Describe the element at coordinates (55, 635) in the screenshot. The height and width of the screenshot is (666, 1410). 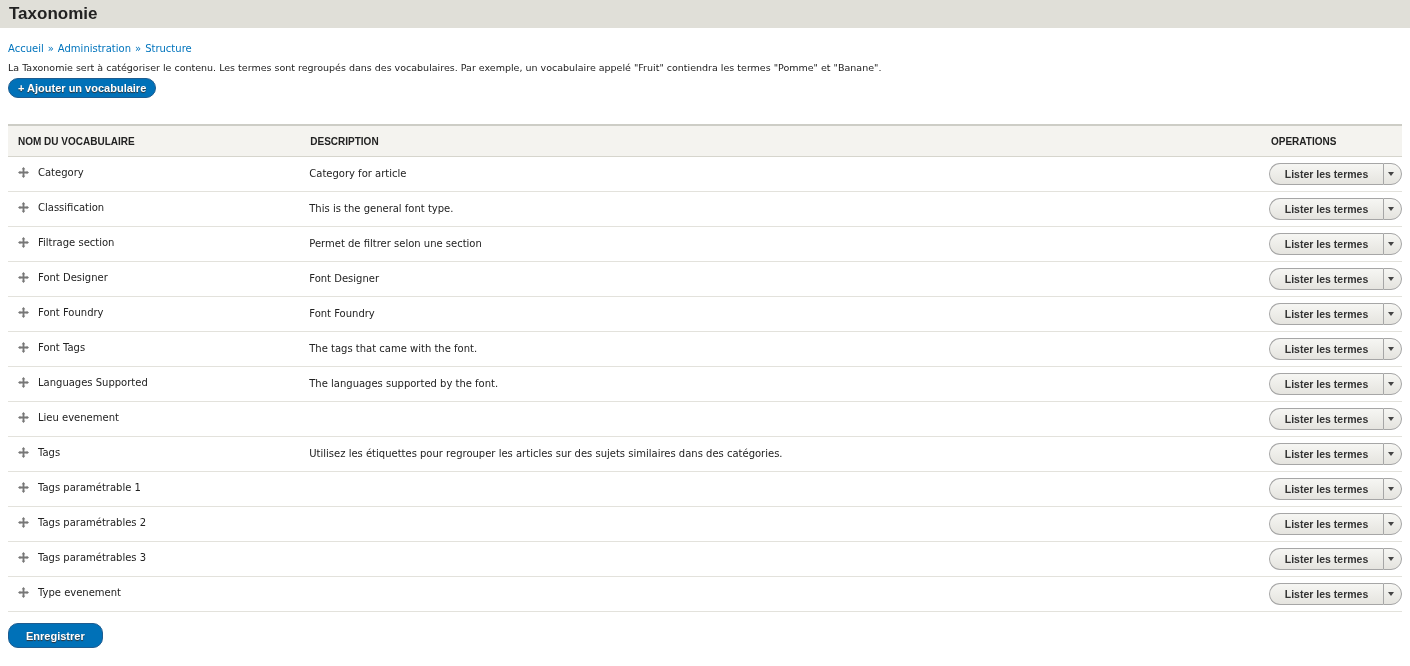
I see `save-button: Enregistrer` at that location.